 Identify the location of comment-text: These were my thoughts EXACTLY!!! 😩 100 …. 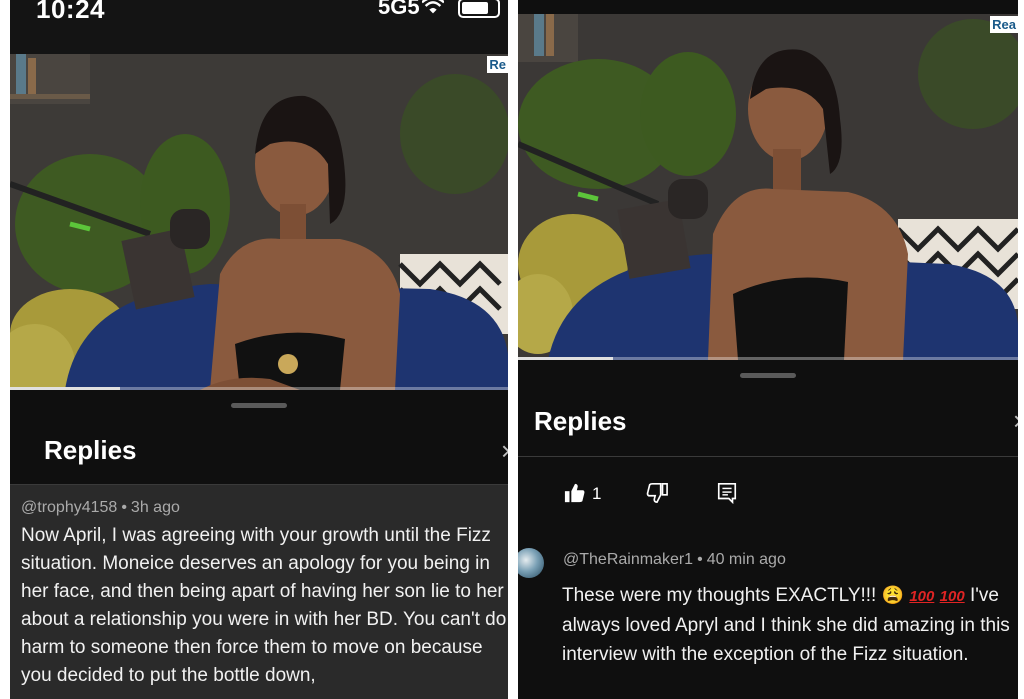
(787, 625).